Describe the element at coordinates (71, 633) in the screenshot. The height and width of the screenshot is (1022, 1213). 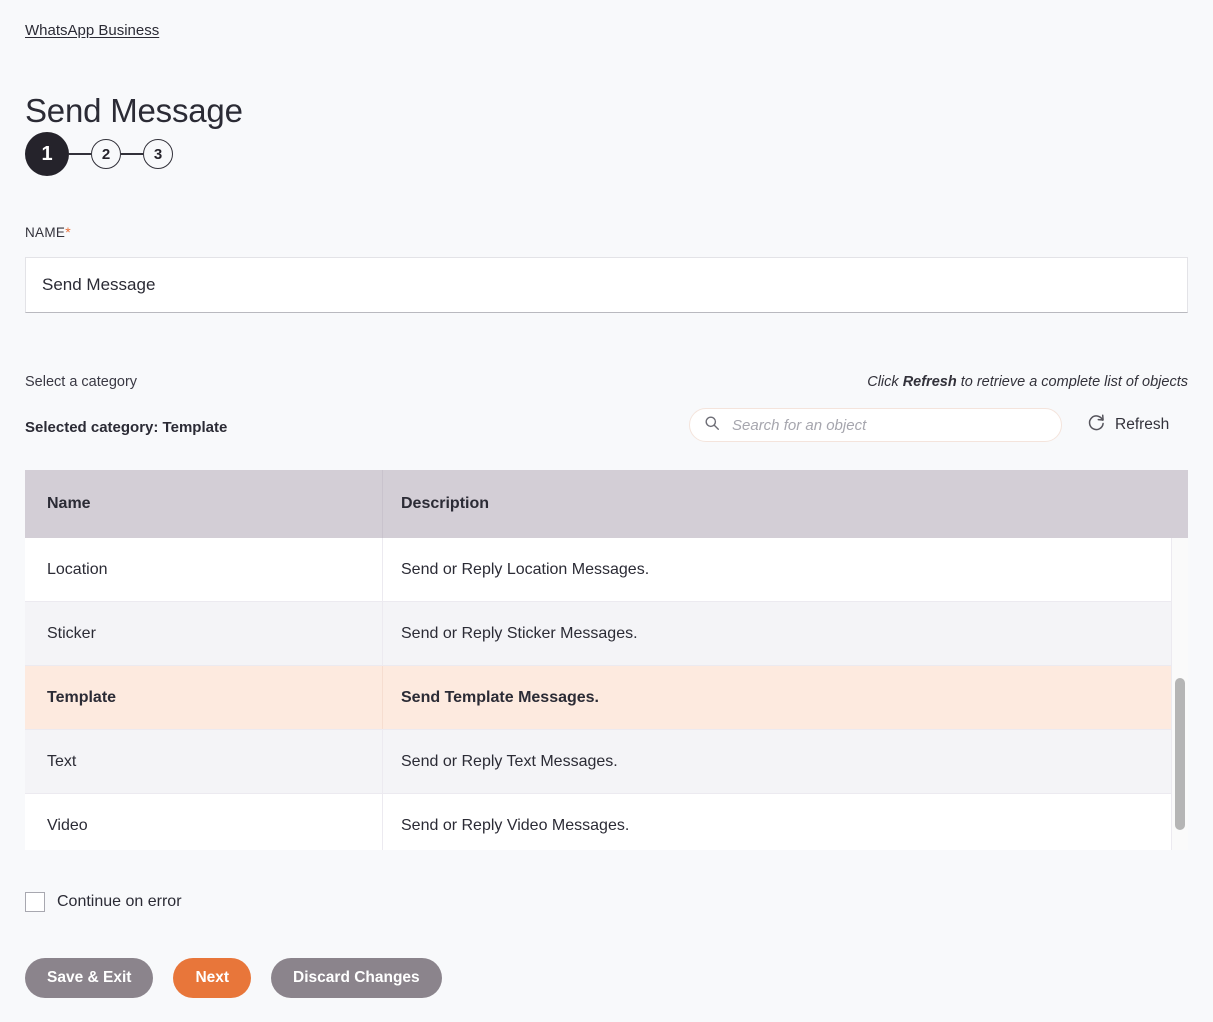
I see `cell-name: Sticker` at that location.